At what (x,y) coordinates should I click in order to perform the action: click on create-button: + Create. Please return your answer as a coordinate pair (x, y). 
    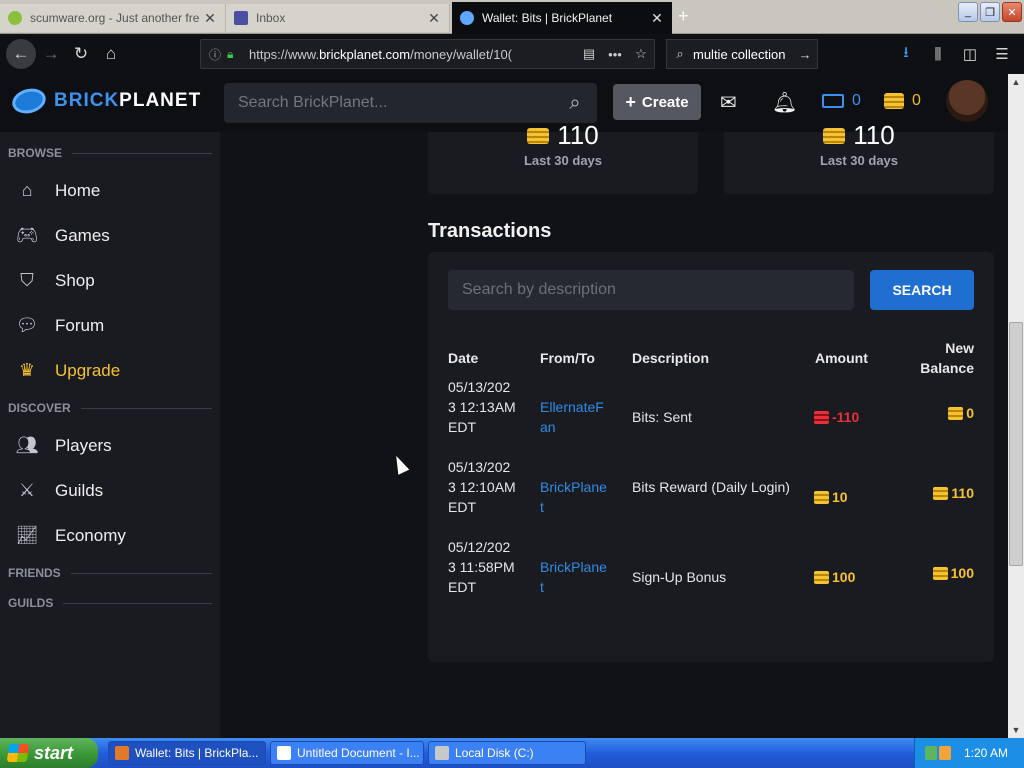
    Looking at the image, I should click on (657, 102).